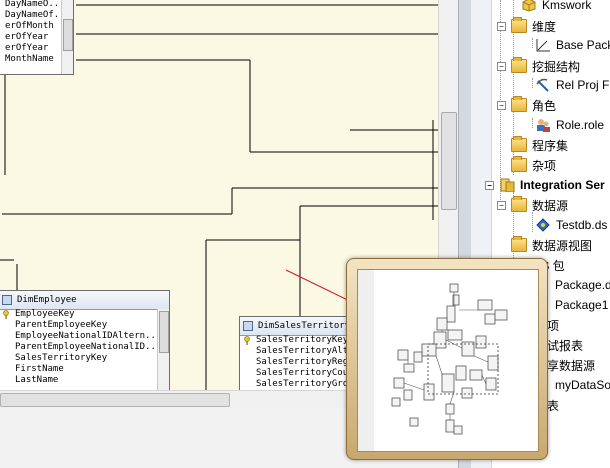  I want to click on table-row: erOfMonth, so click(29, 26).